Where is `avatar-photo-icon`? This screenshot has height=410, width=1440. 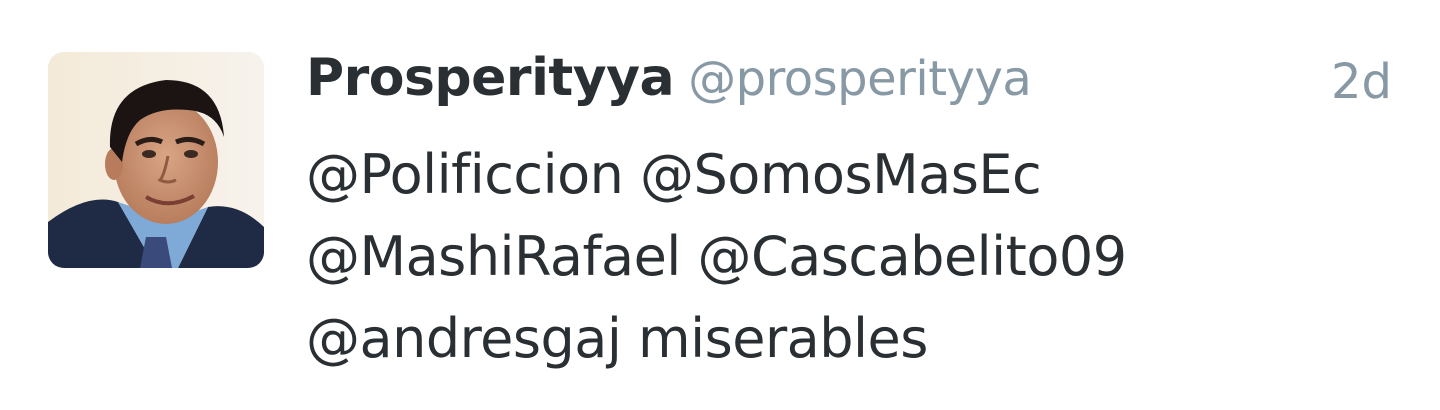 avatar-photo-icon is located at coordinates (156, 160).